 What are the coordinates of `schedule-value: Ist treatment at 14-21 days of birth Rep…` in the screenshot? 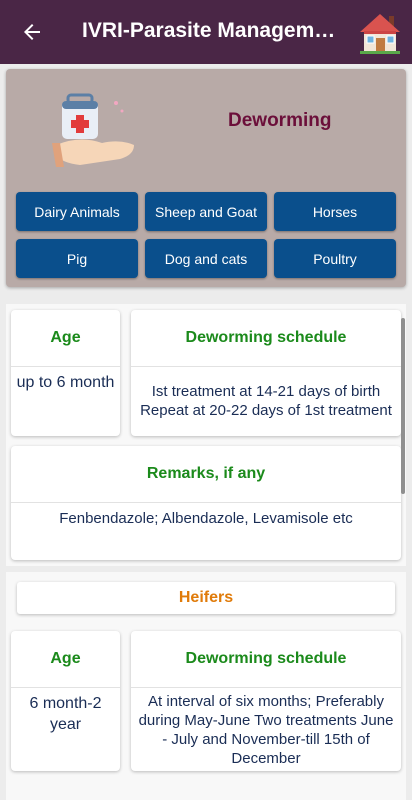 It's located at (266, 401).